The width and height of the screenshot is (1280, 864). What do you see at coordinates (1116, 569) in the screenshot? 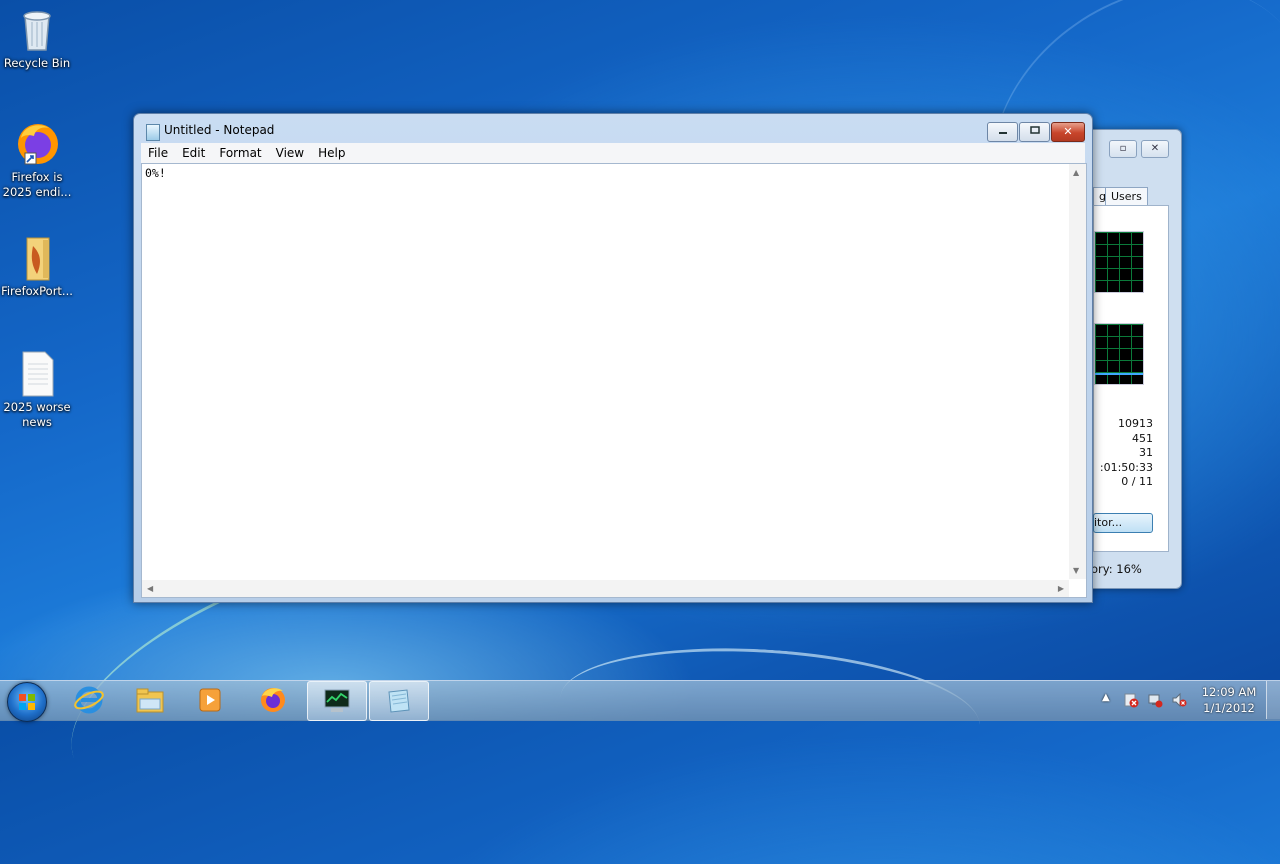
I see `memory-status: ory: 16%` at bounding box center [1116, 569].